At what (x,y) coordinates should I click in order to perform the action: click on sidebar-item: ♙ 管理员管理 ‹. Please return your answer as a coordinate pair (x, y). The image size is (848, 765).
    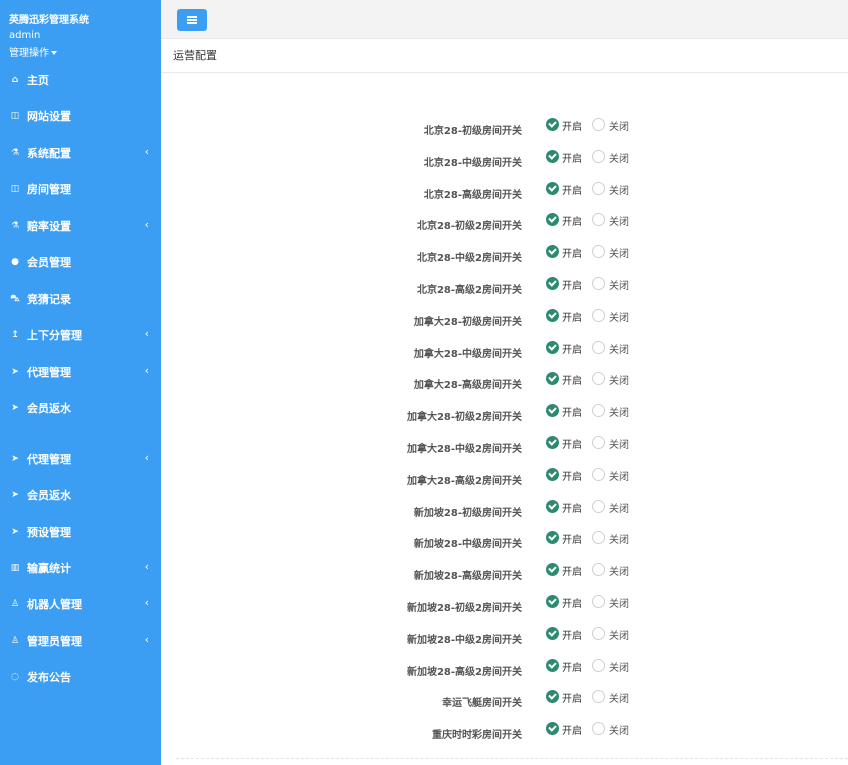
    Looking at the image, I should click on (80, 641).